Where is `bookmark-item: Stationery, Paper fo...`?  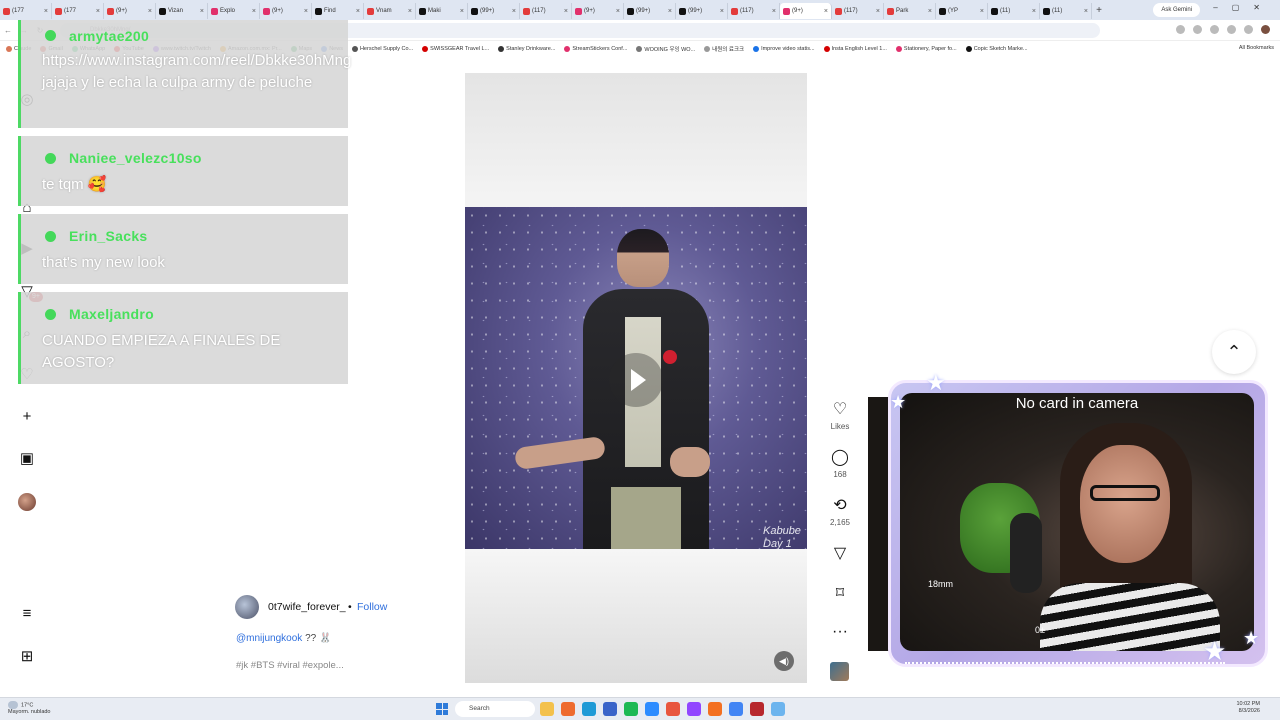
bookmark-item: Stationery, Paper fo... is located at coordinates (926, 49).